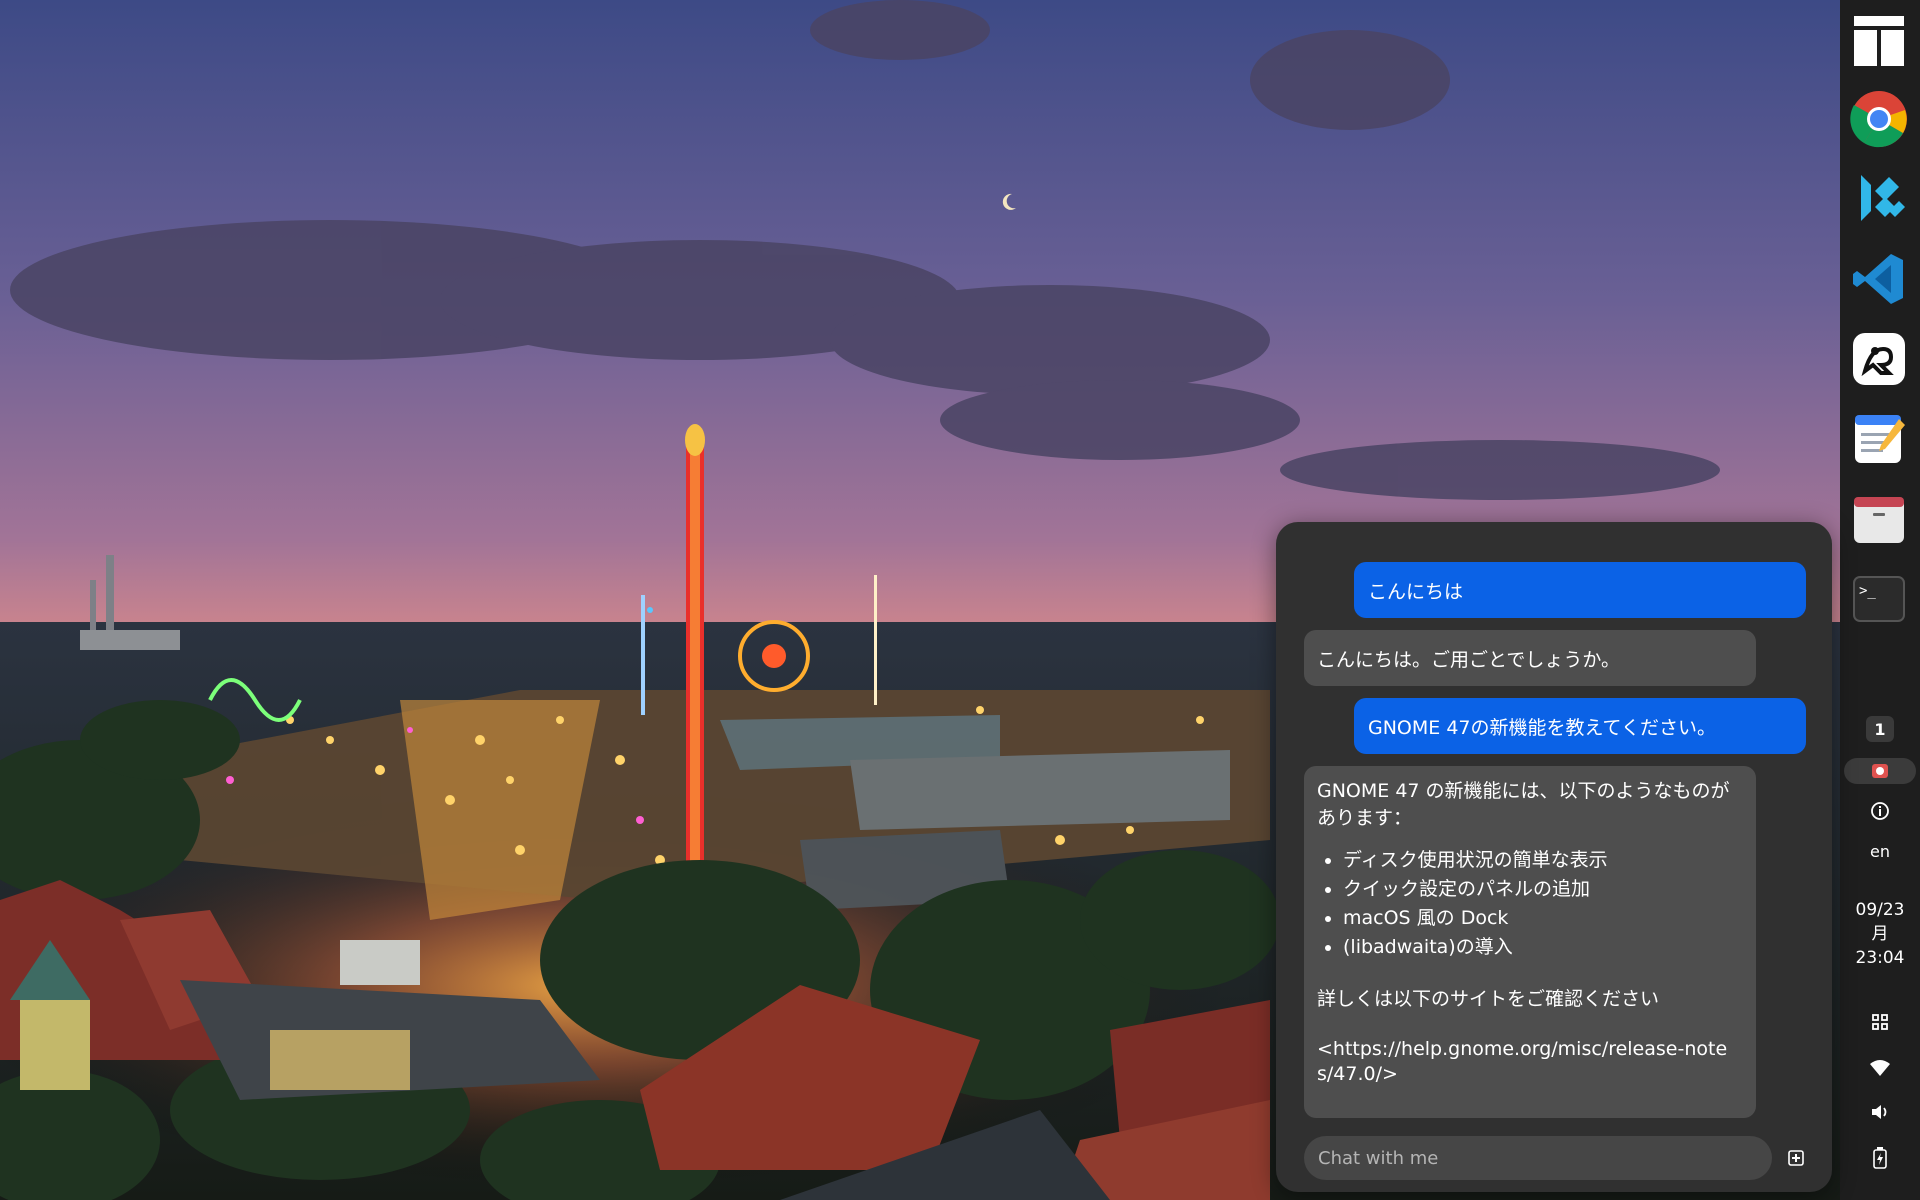 Image resolution: width=1920 pixels, height=1200 pixels. I want to click on user-message: こんにちは, so click(1580, 590).